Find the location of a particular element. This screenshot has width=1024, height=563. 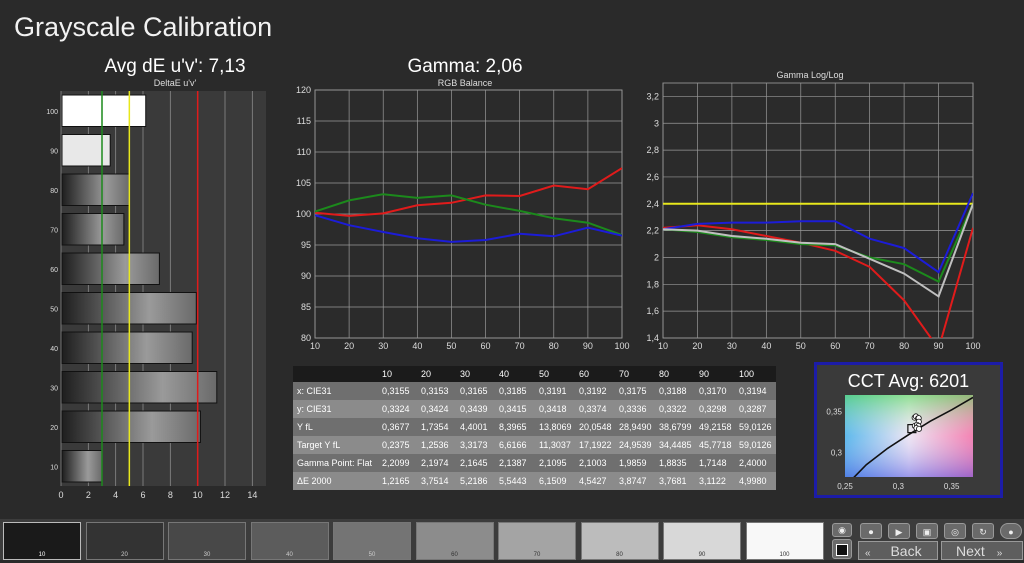

table-cell: 1,9859 is located at coordinates (635, 463).